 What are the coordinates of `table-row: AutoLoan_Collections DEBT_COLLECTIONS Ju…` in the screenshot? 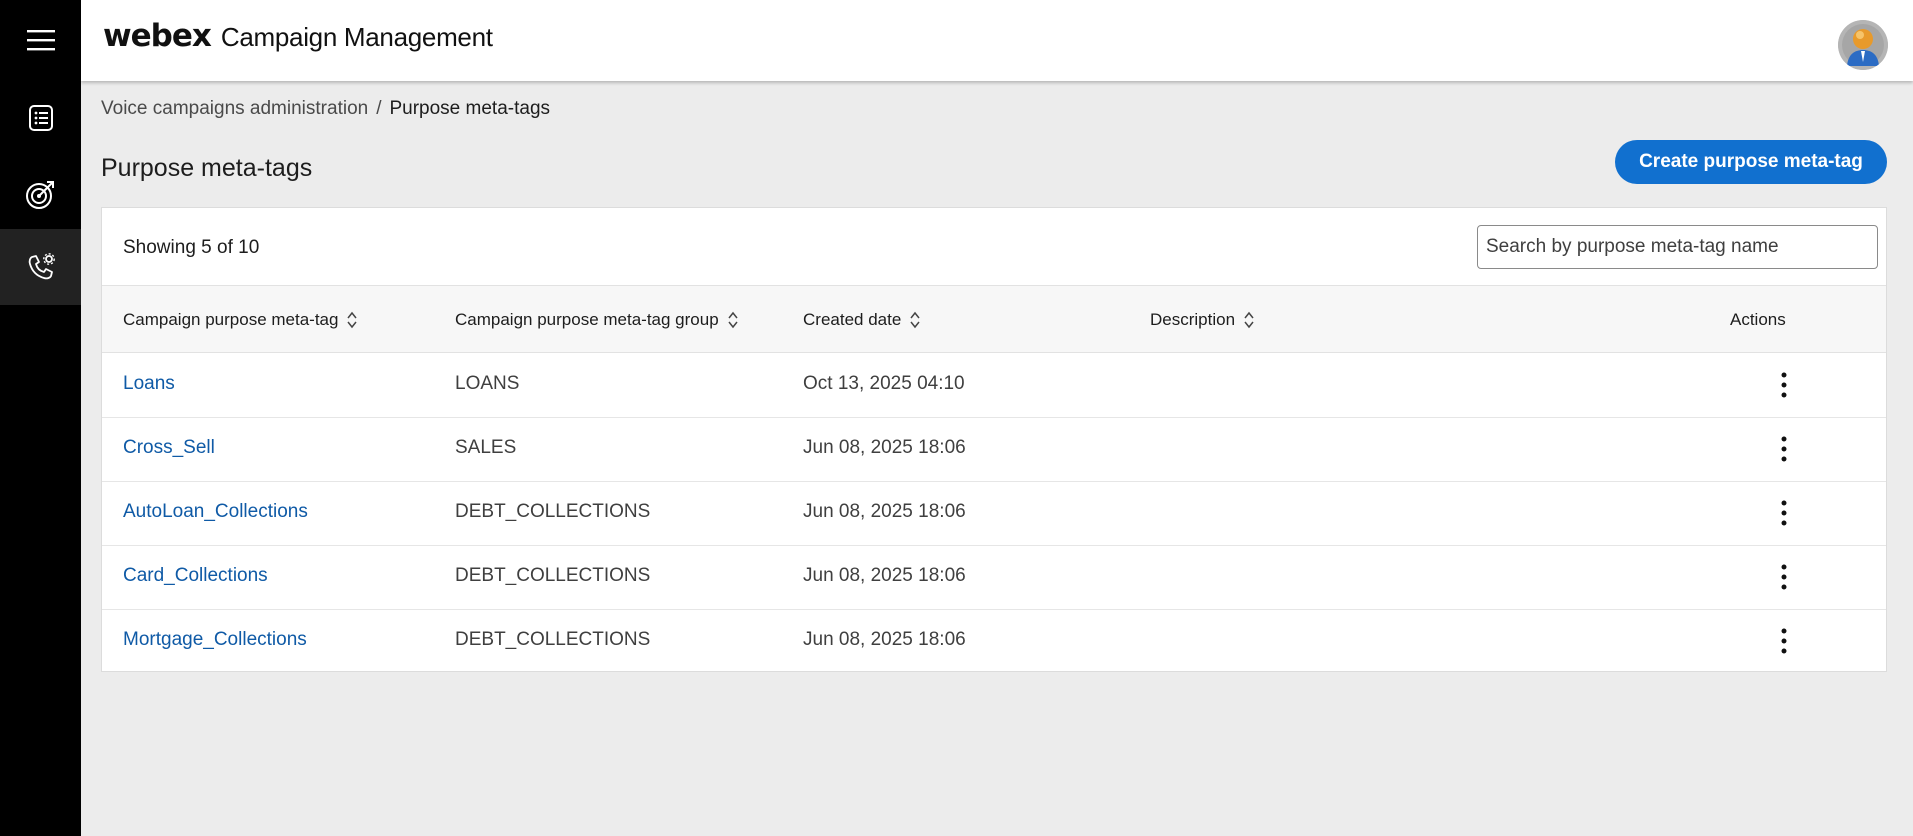 It's located at (994, 514).